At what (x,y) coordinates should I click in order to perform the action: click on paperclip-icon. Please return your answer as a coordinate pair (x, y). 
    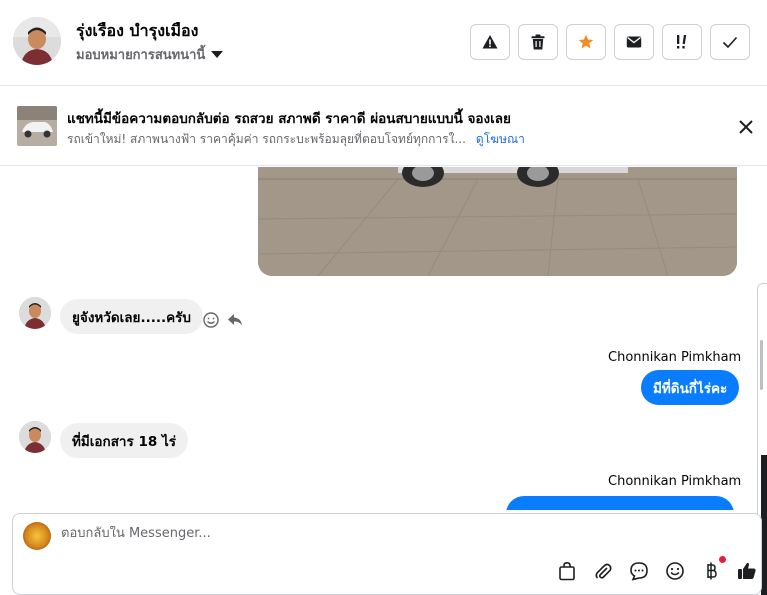
    Looking at the image, I should click on (603, 571).